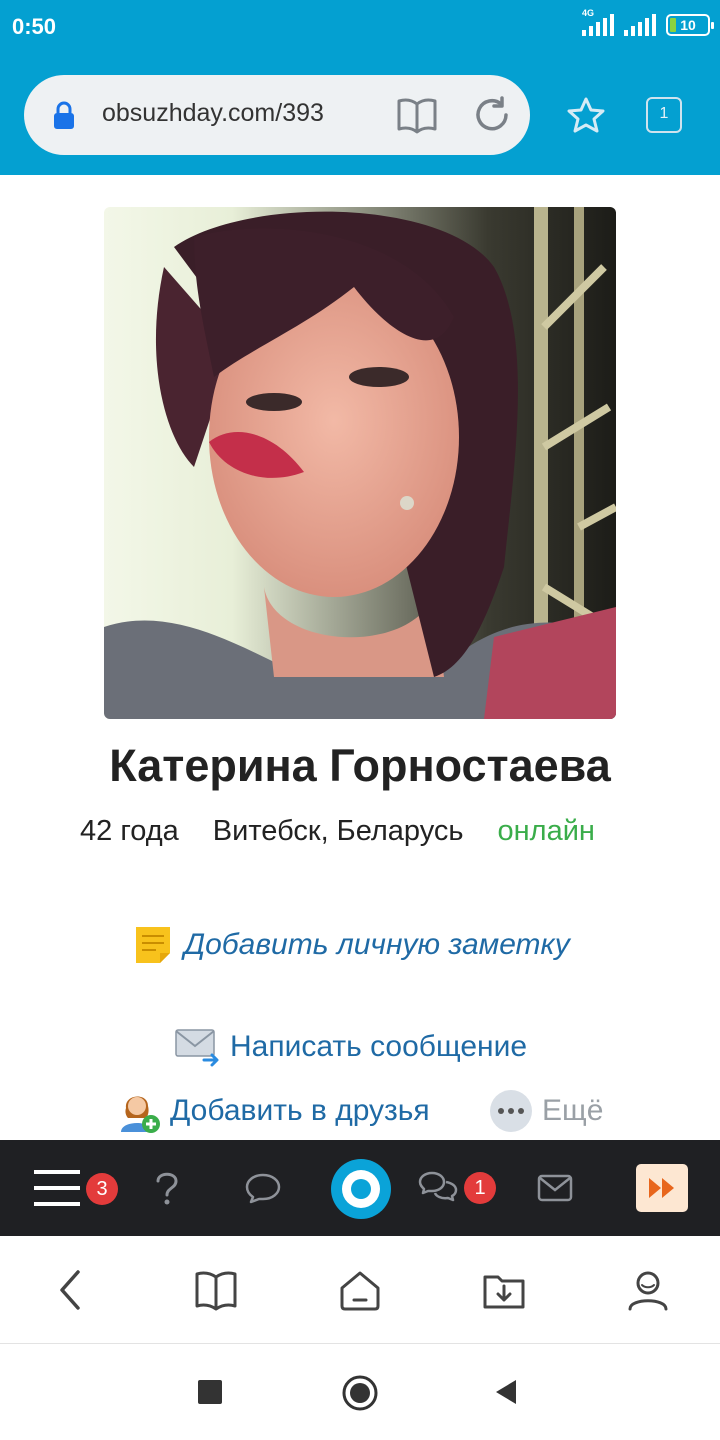 Image resolution: width=720 pixels, height=1440 pixels. Describe the element at coordinates (377, 945) in the screenshot. I see `add-note-label: Добавить личную заметку` at that location.